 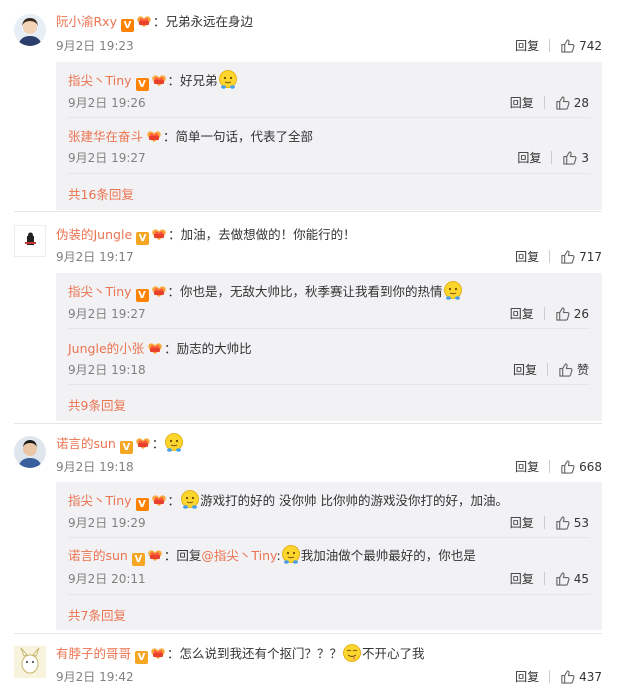 What do you see at coordinates (238, 136) in the screenshot?
I see `reply-text: ：简单一句话，代表了全部` at bounding box center [238, 136].